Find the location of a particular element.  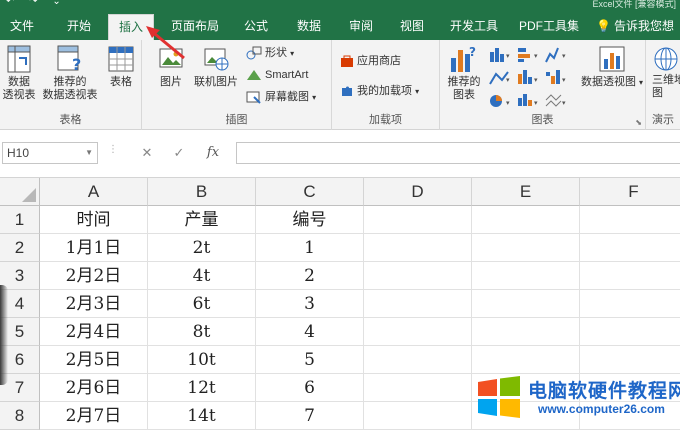

cell-a3: 2月2日 is located at coordinates (94, 276).